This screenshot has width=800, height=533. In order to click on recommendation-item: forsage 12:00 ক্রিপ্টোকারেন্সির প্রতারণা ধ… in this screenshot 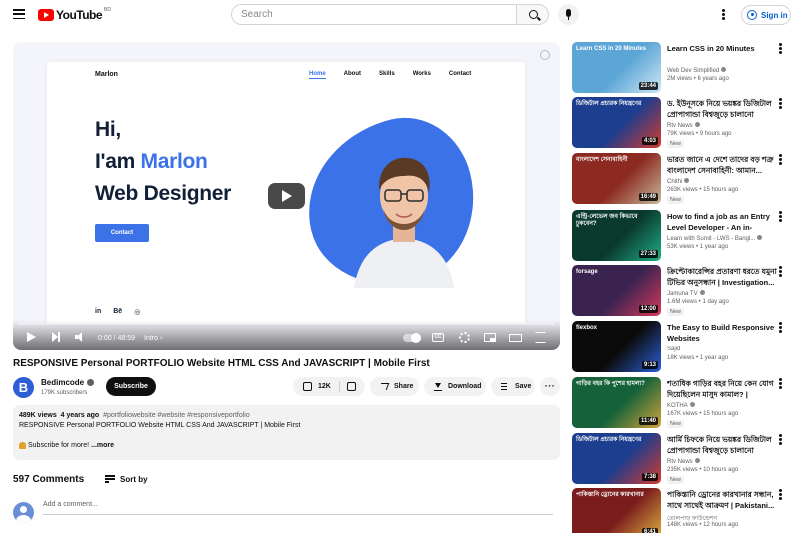, I will do `click(681, 291)`.